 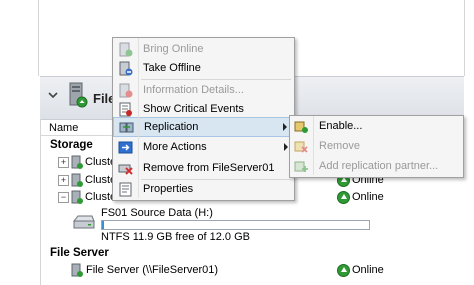 What do you see at coordinates (339, 146) in the screenshot?
I see `submenu-item-label: Remove` at bounding box center [339, 146].